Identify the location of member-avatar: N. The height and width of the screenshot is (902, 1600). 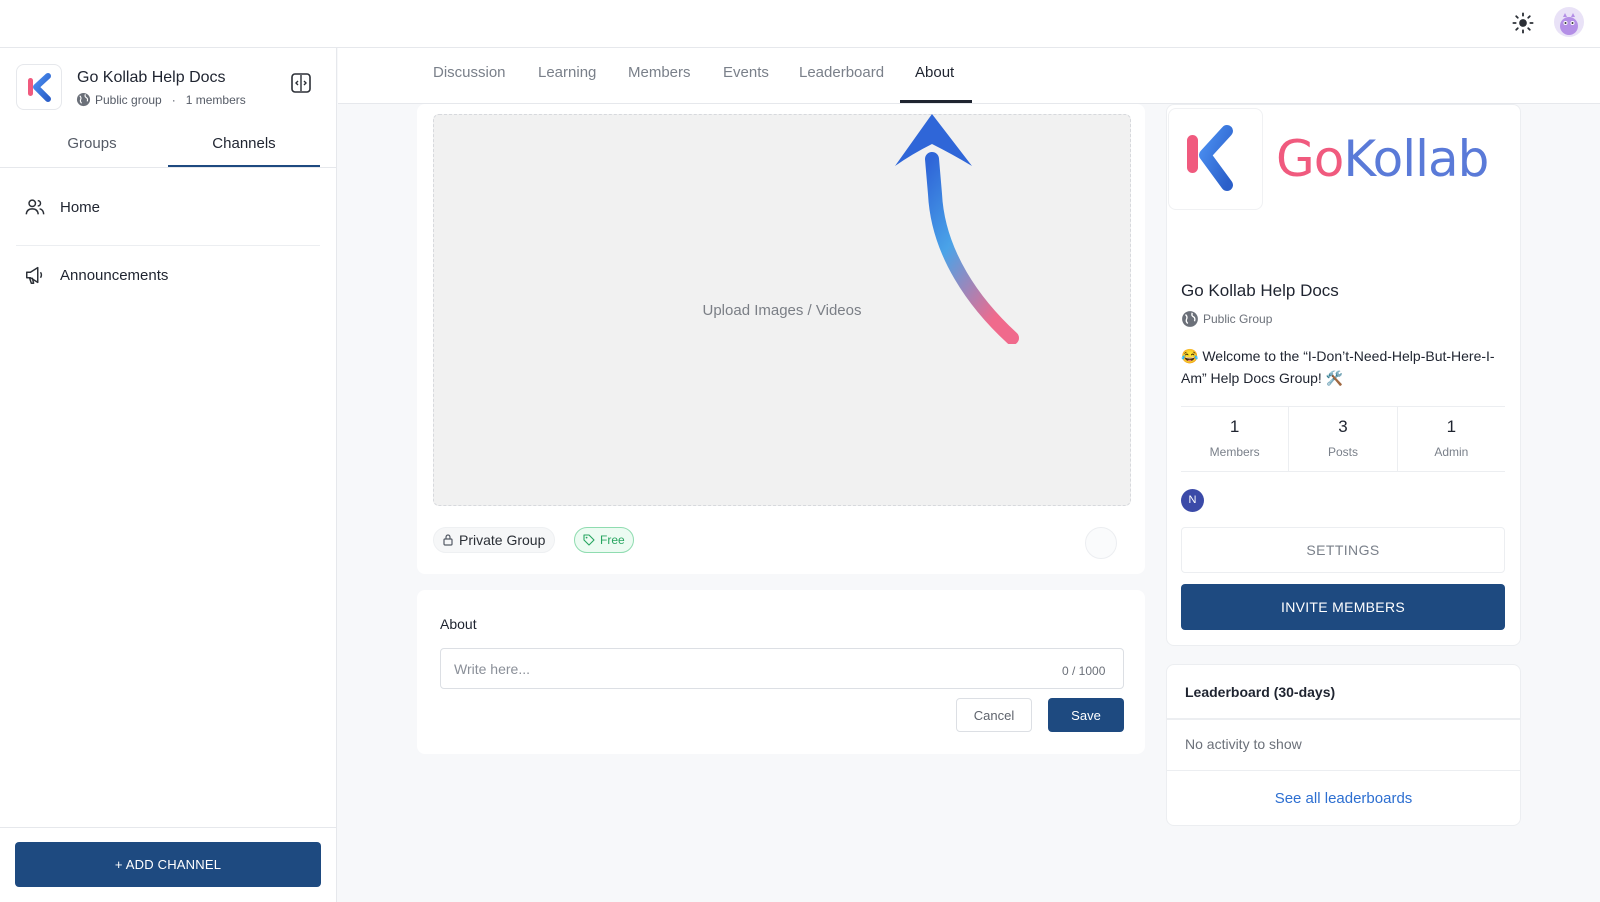
(1192, 500).